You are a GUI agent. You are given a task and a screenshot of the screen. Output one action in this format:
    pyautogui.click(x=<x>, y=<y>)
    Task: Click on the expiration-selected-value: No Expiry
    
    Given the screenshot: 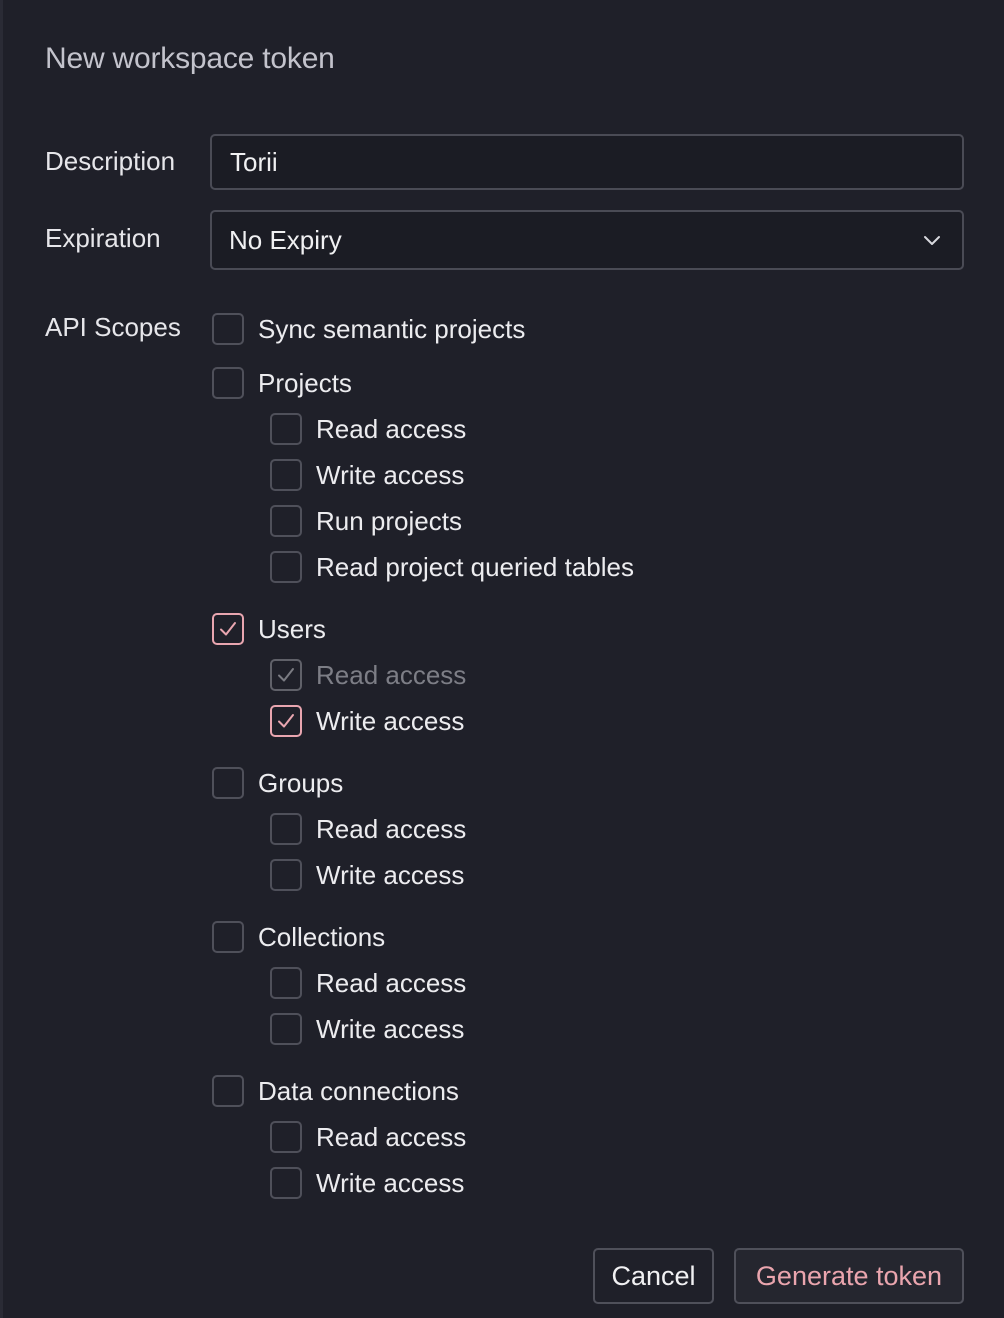 What is the action you would take?
    pyautogui.click(x=285, y=239)
    